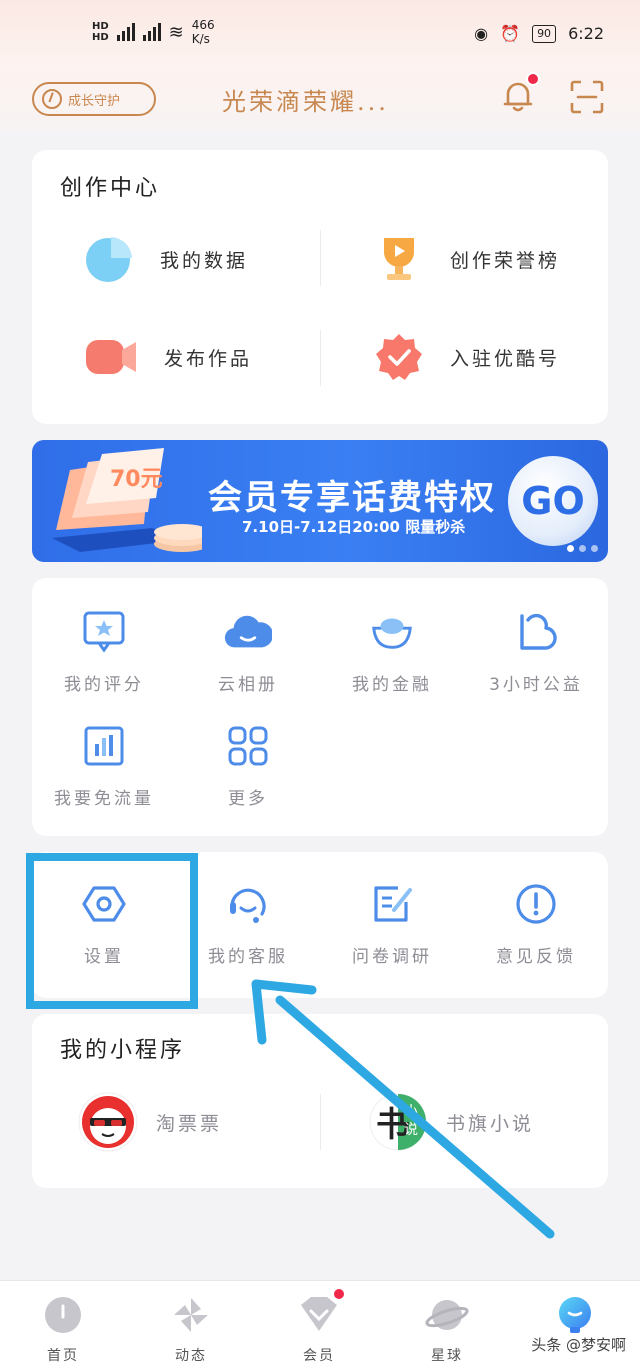 The width and height of the screenshot is (640, 1369). What do you see at coordinates (320, 1101) in the screenshot?
I see `mini-programs-card: 我的小程序 淘票票 书 小 说 书旗小说` at bounding box center [320, 1101].